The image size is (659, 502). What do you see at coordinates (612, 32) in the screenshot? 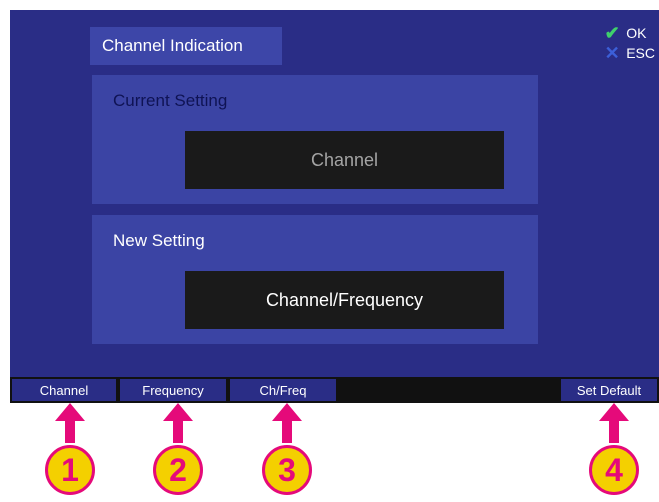
I see `checkmark-icon: ✔` at bounding box center [612, 32].